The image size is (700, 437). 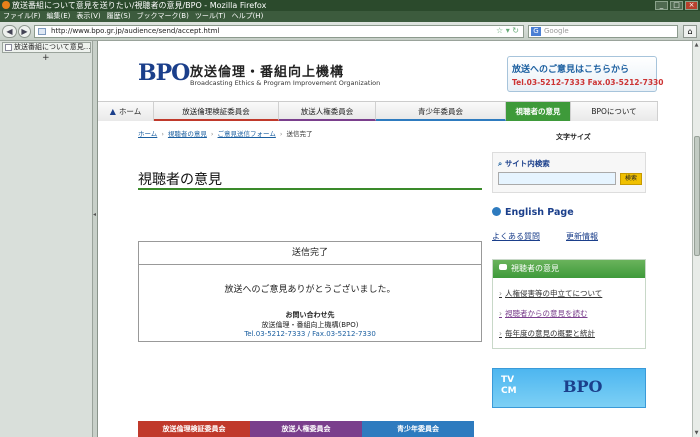 I want to click on nav-ethics-committee: 放送倫理検証委員会, so click(x=216, y=111).